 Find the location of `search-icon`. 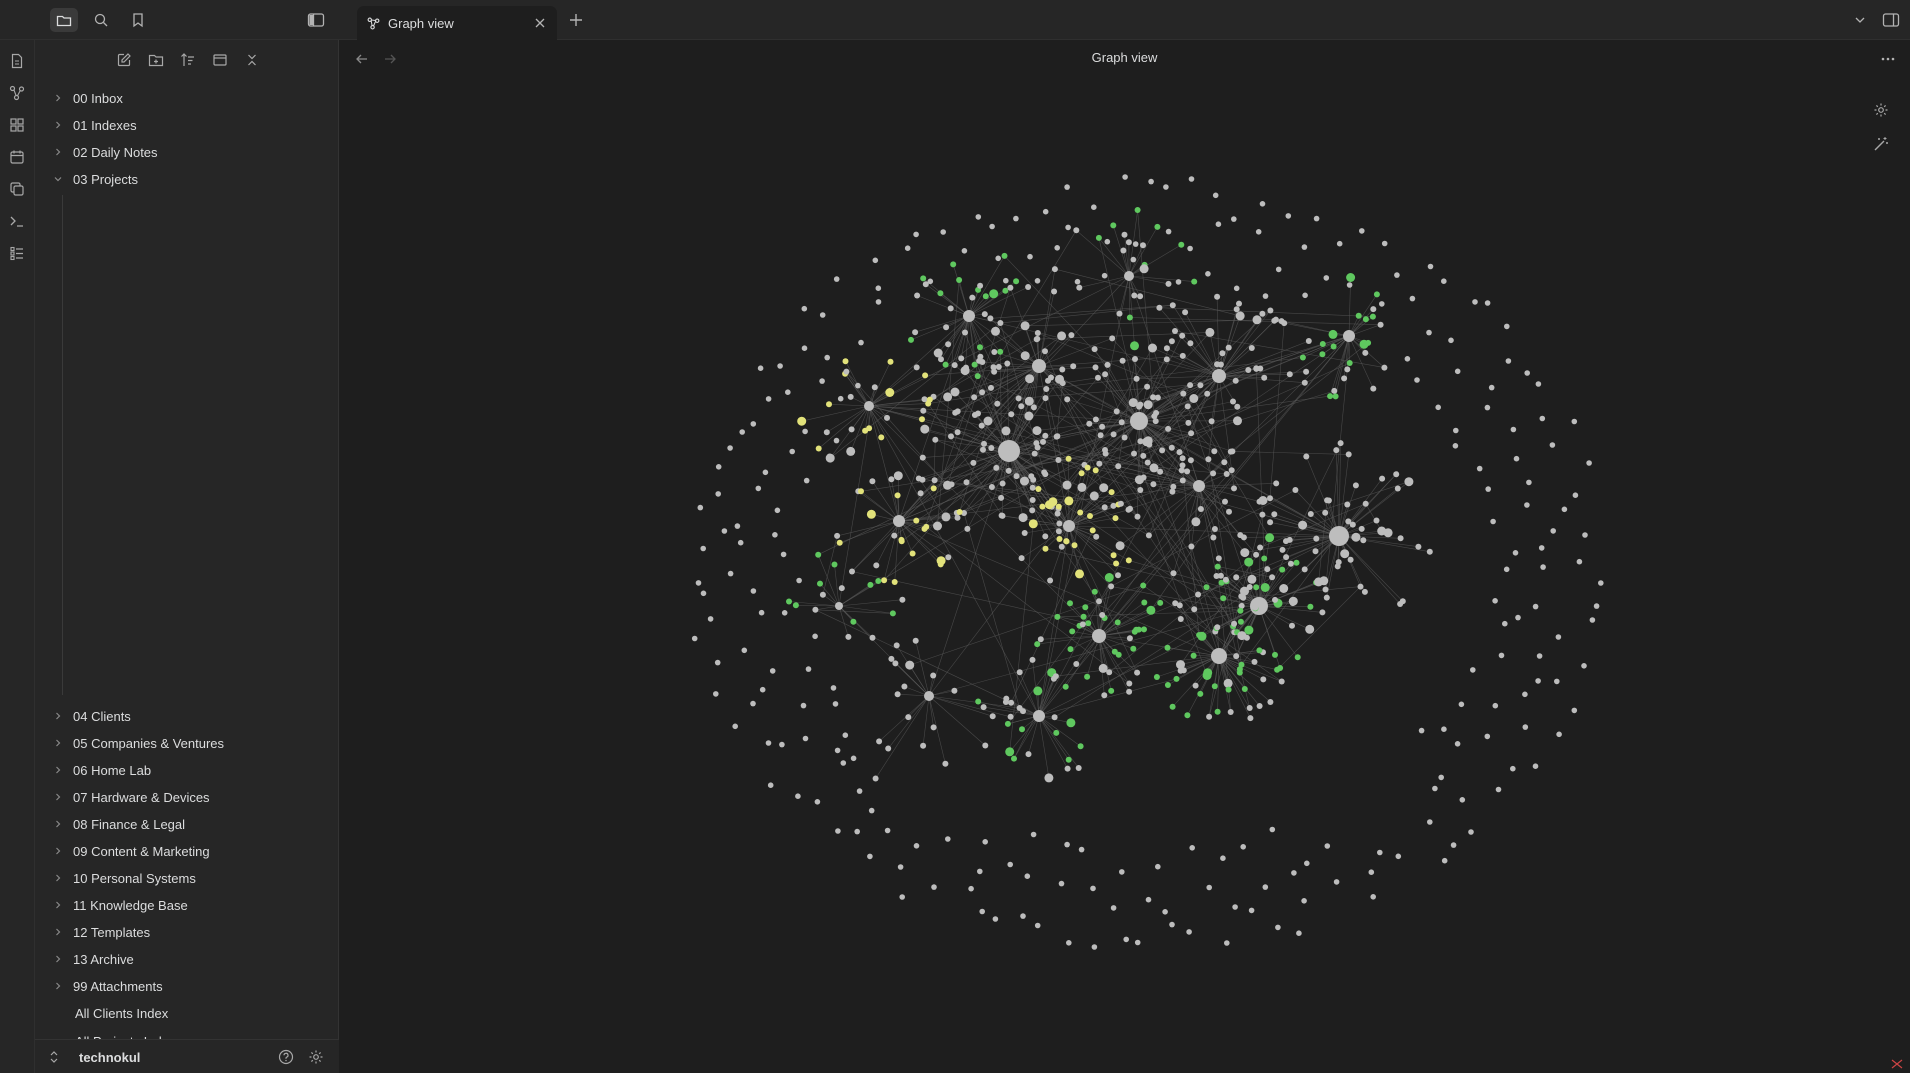

search-icon is located at coordinates (101, 20).